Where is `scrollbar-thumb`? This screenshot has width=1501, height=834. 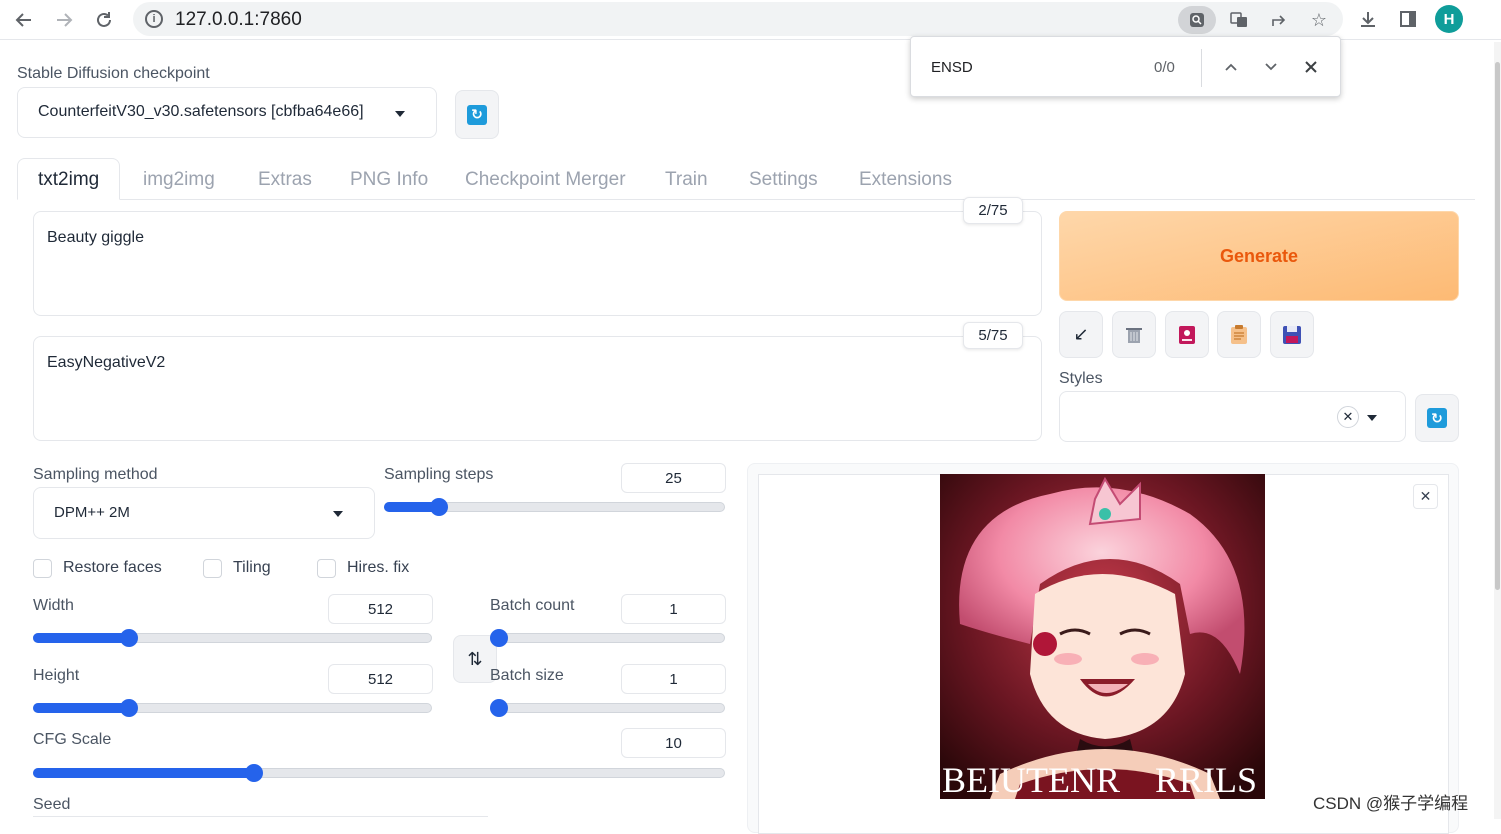 scrollbar-thumb is located at coordinates (1497, 326).